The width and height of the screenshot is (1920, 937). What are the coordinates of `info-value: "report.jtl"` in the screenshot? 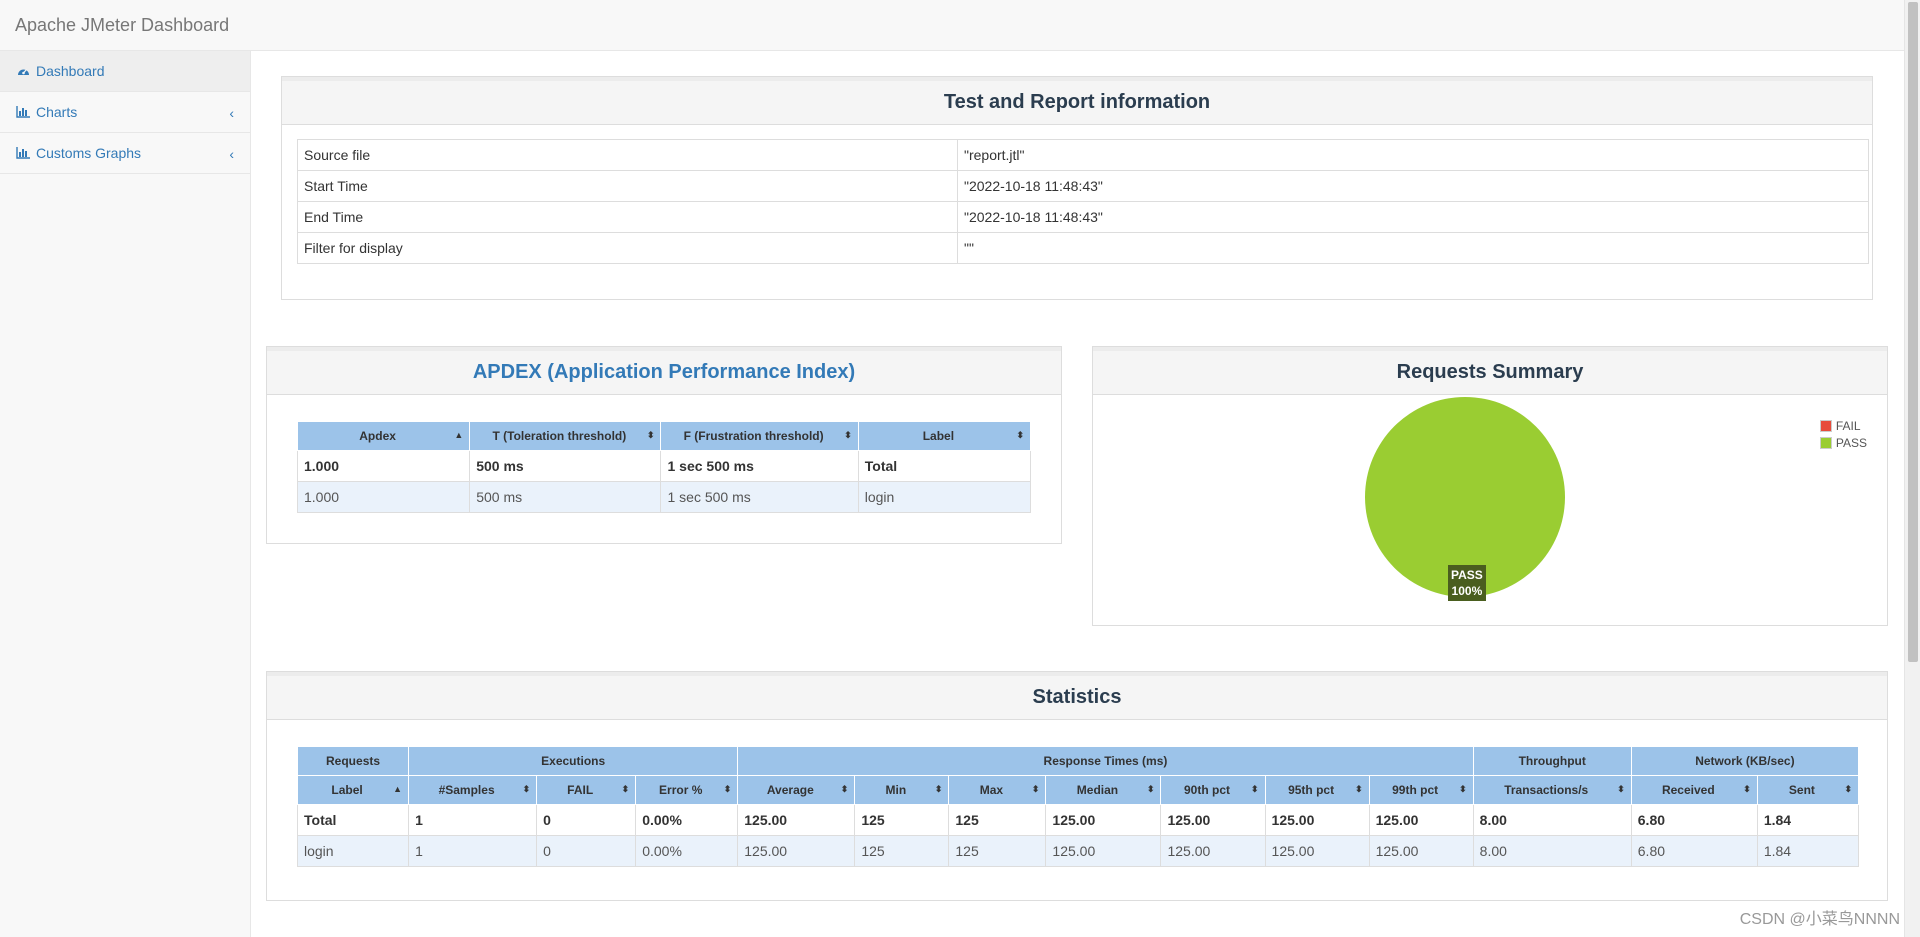 It's located at (1413, 155).